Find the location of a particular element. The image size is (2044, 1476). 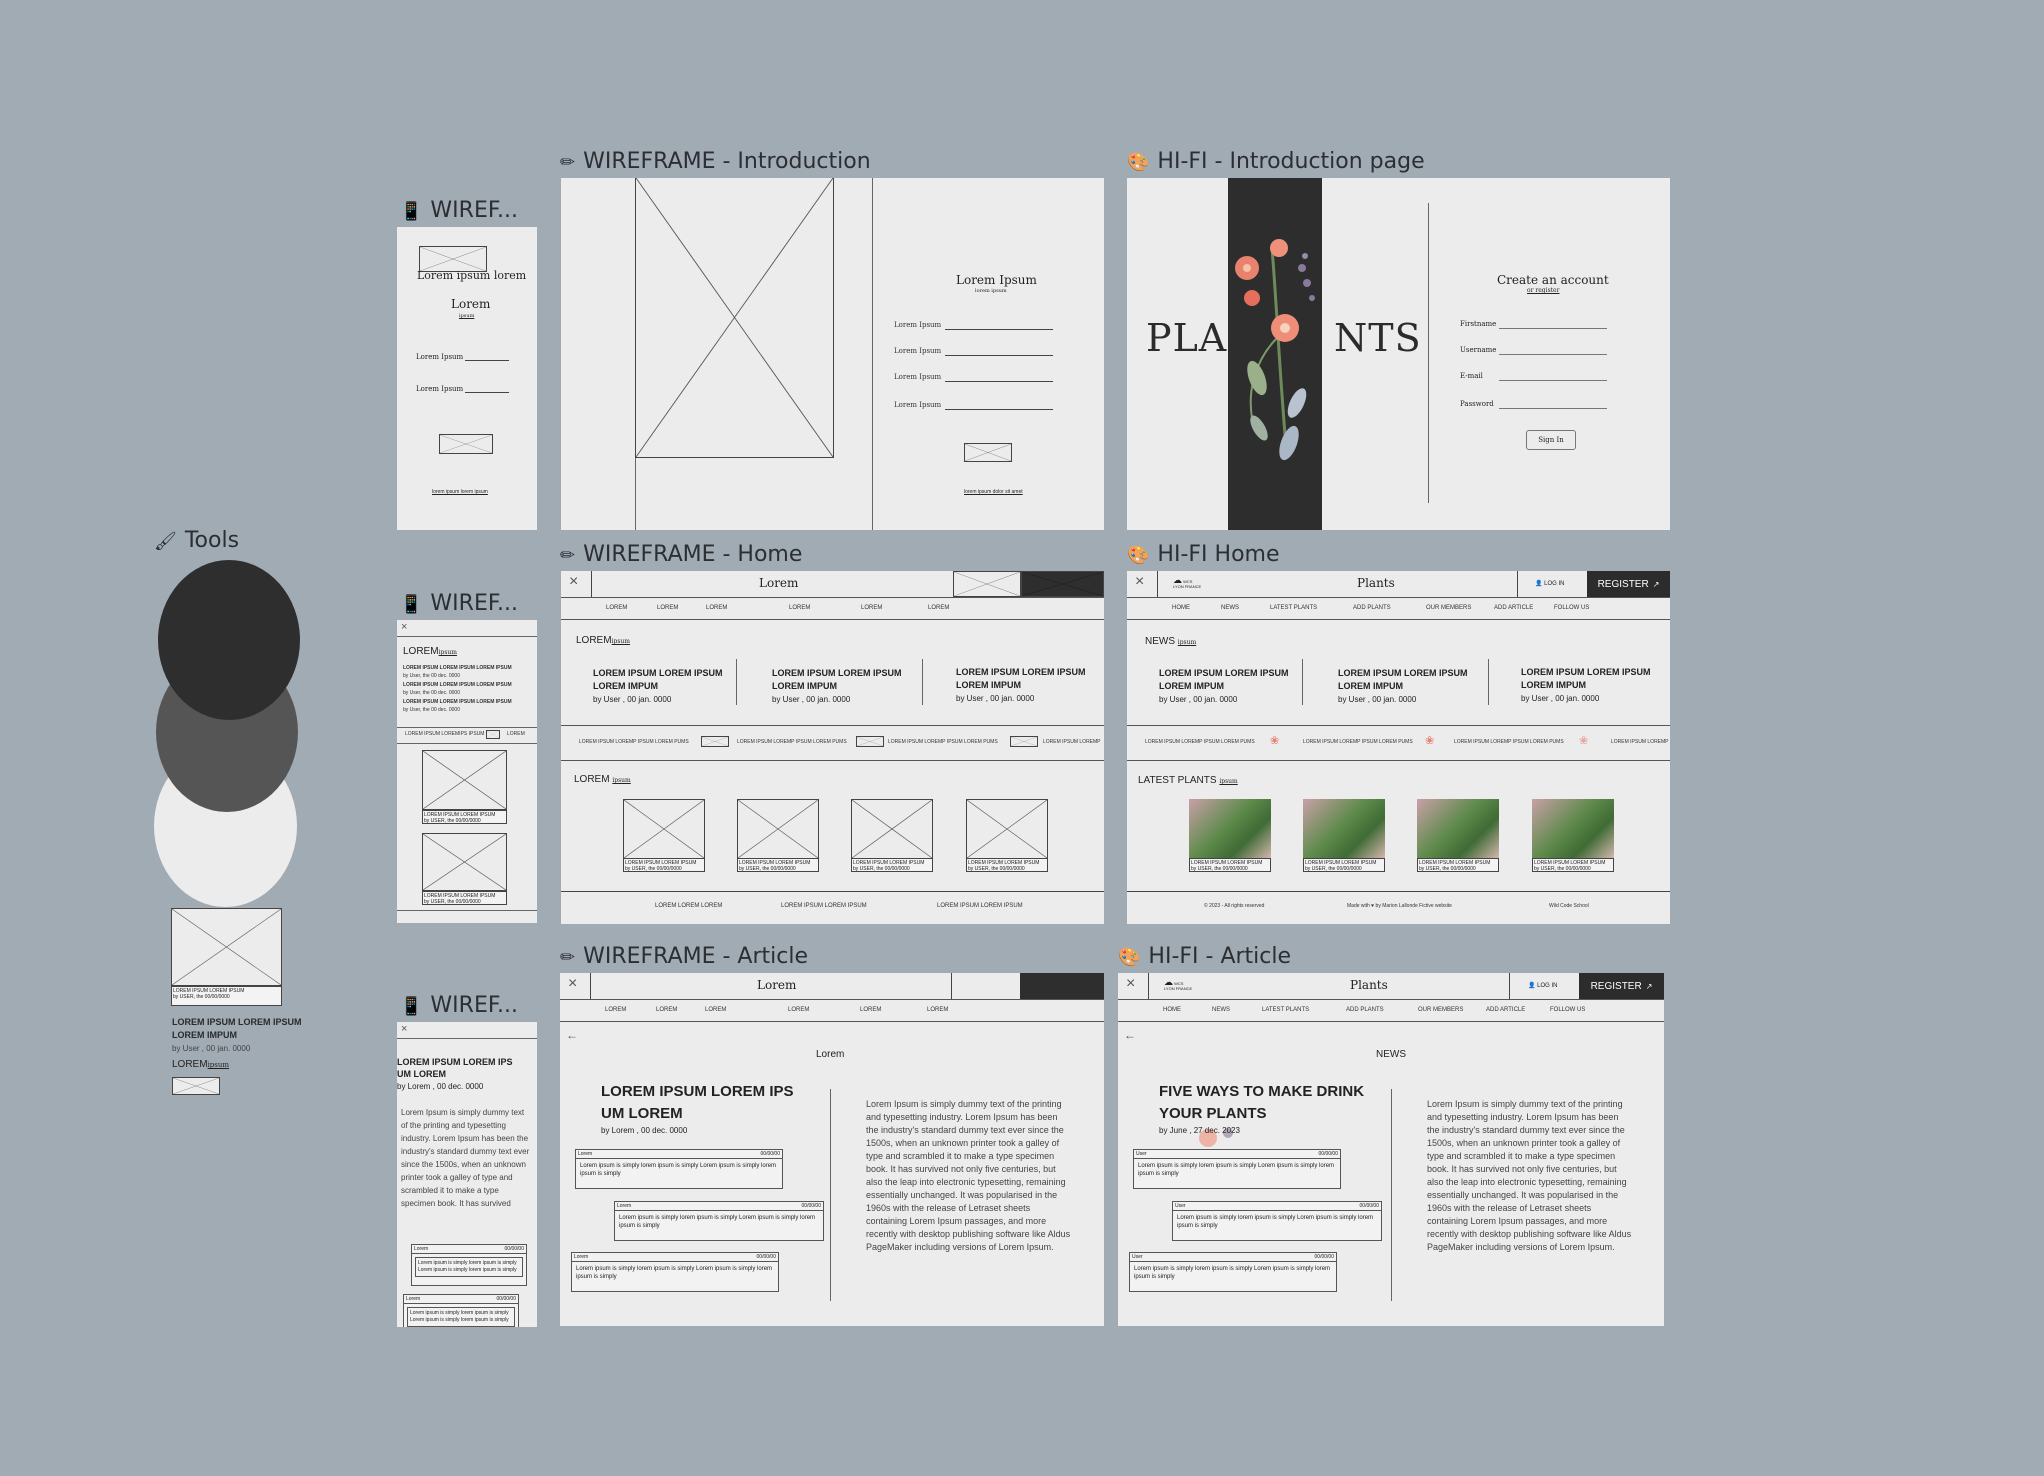

sign-in-button: Sign In is located at coordinates (1551, 440).